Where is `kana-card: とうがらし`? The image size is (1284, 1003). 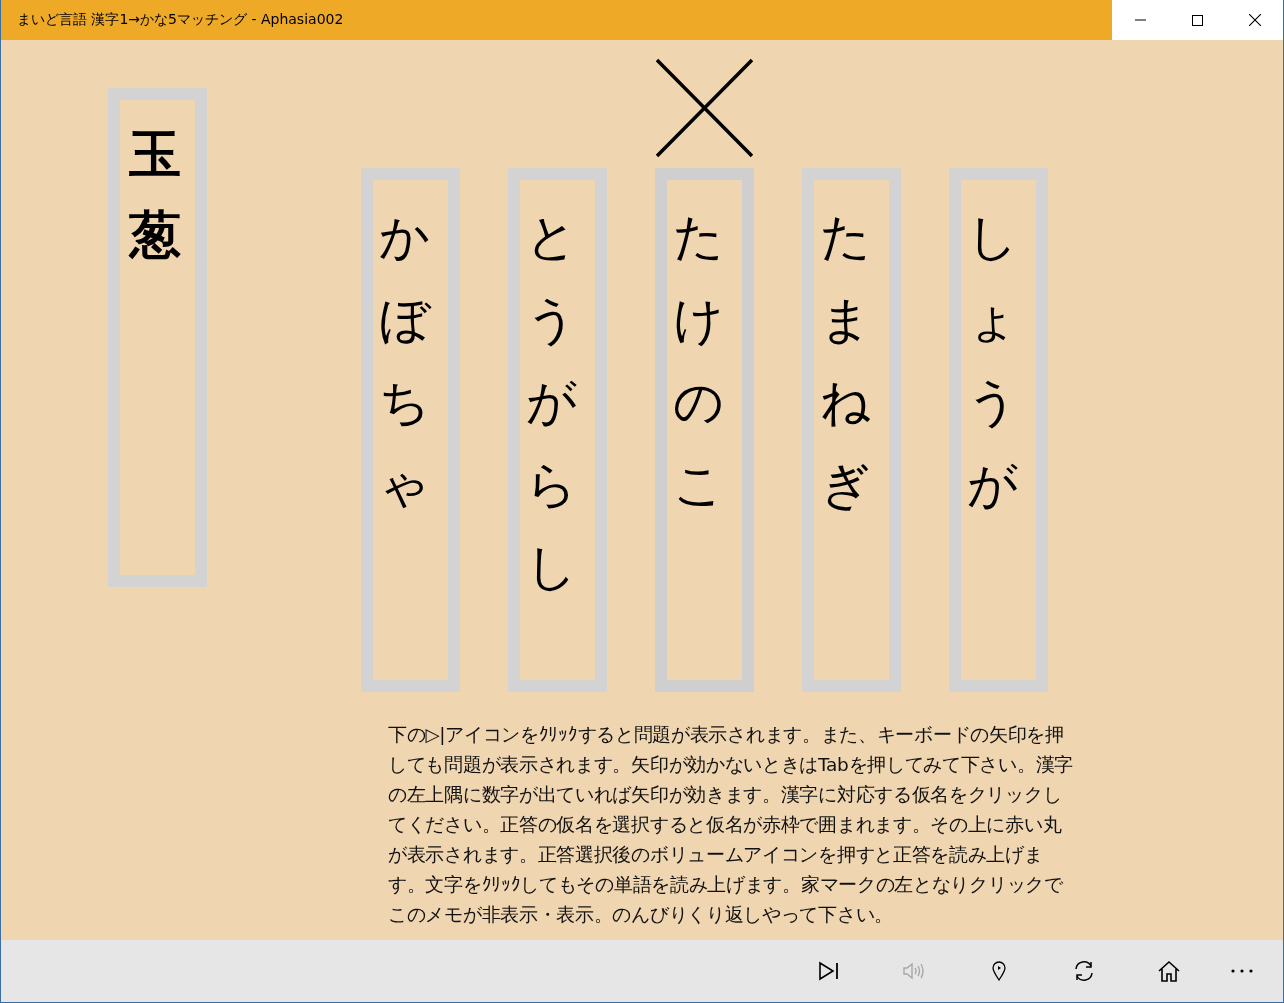 kana-card: とうがらし is located at coordinates (557, 430).